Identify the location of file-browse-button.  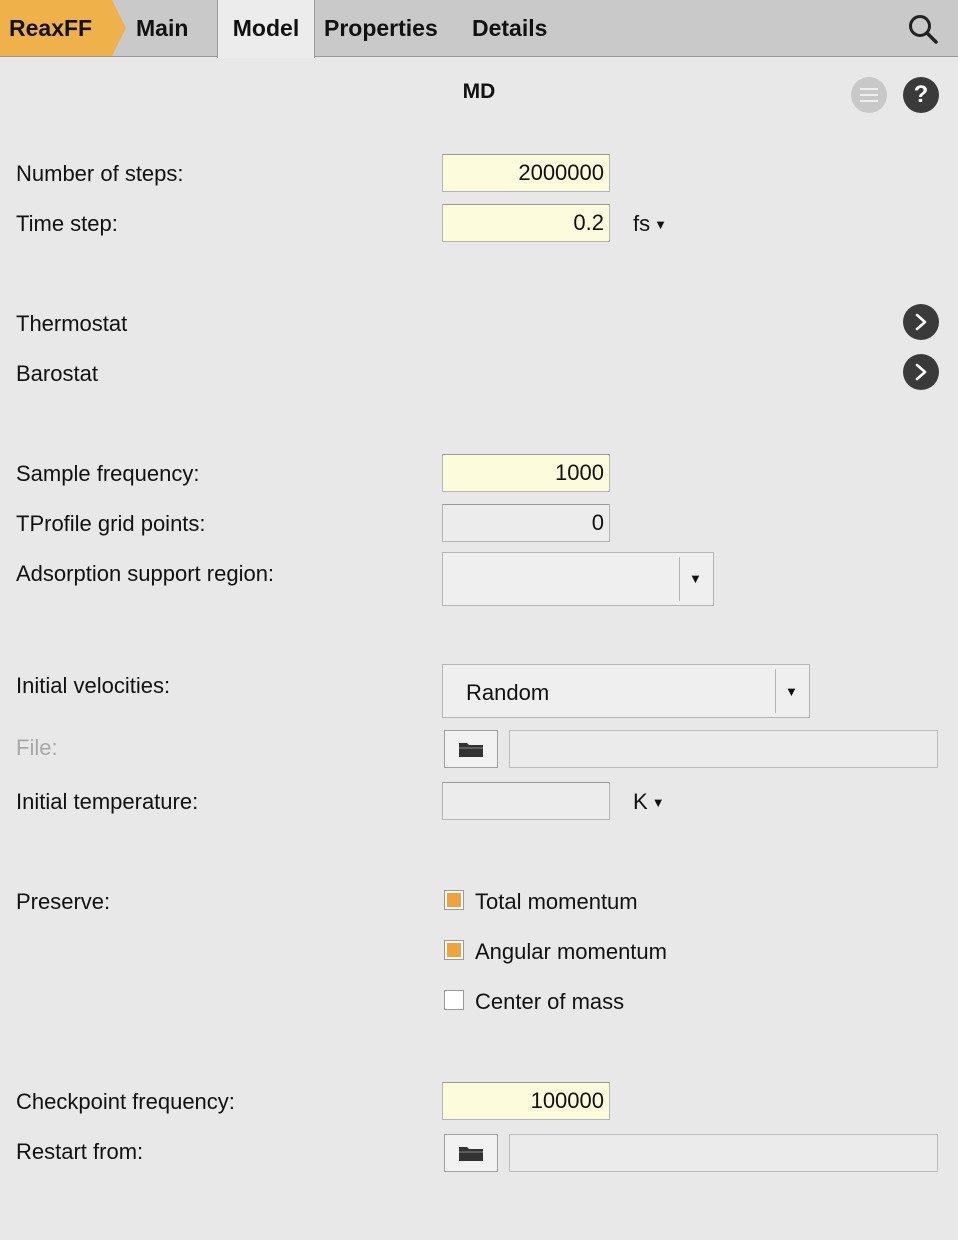
(471, 749).